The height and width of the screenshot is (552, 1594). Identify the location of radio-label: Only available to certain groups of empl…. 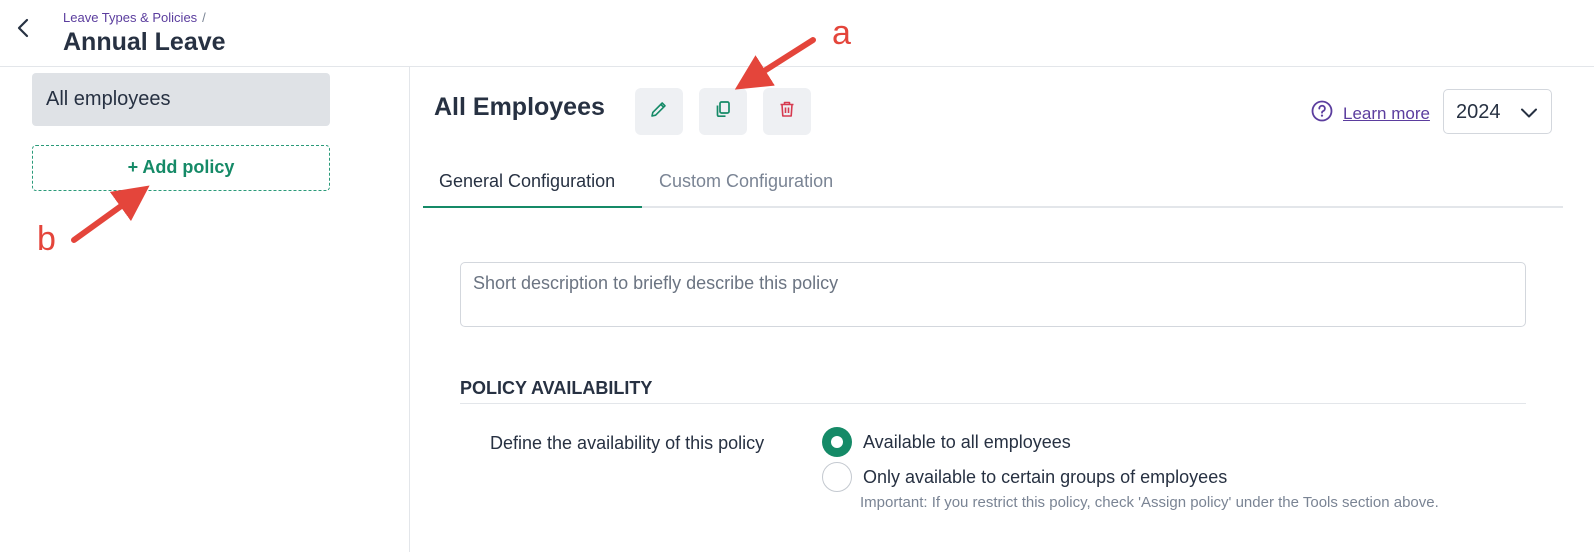
(1045, 476).